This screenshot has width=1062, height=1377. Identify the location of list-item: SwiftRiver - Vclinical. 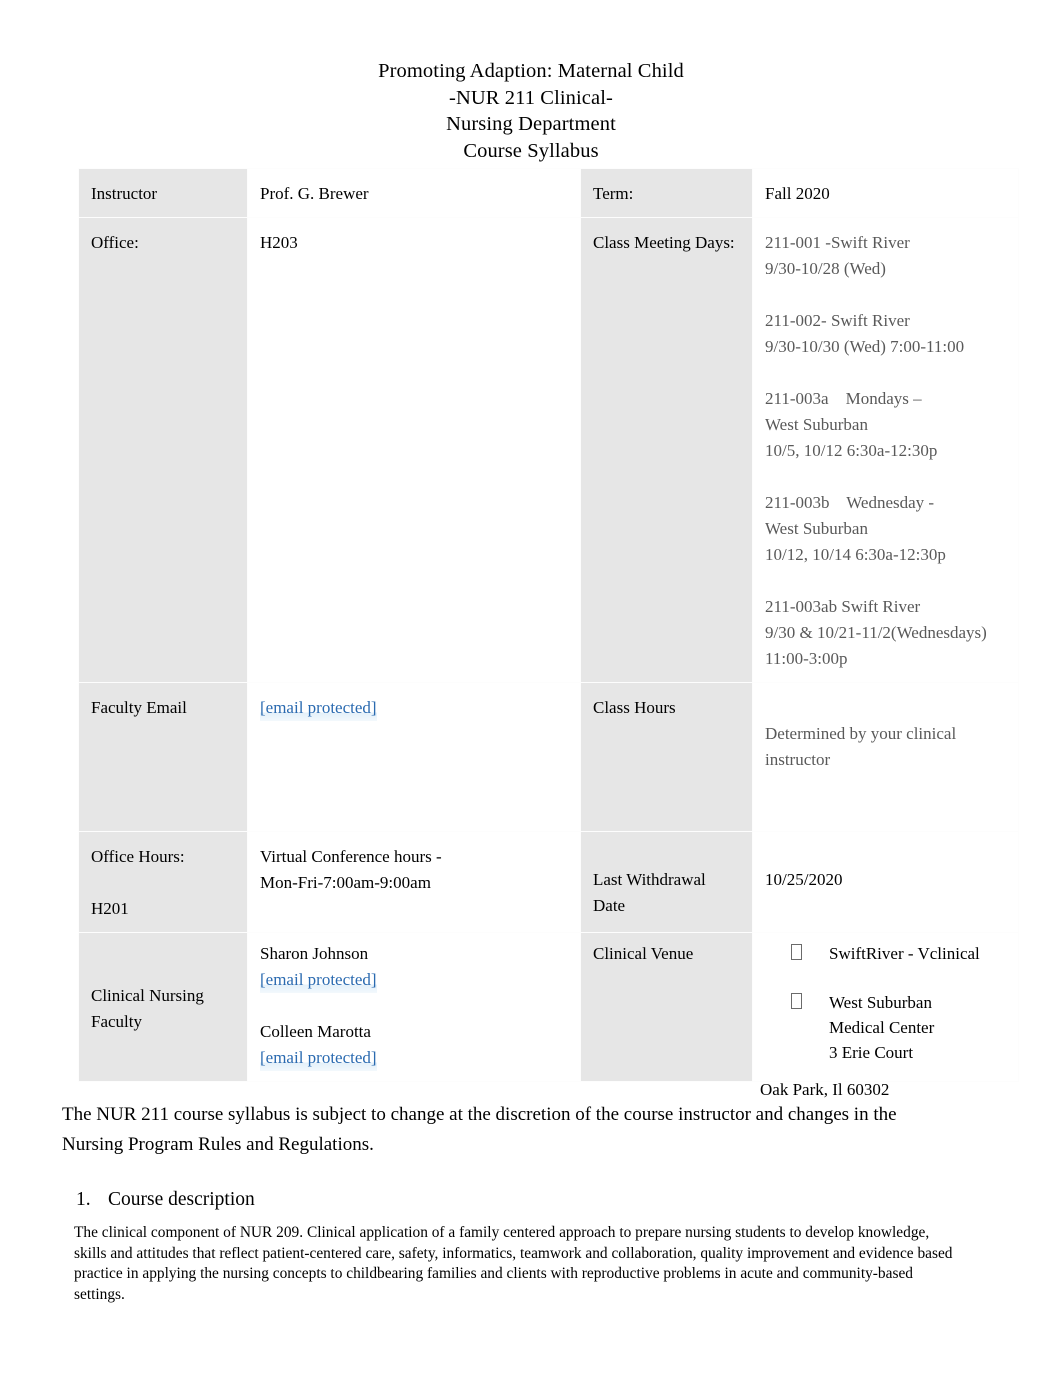
(885, 953).